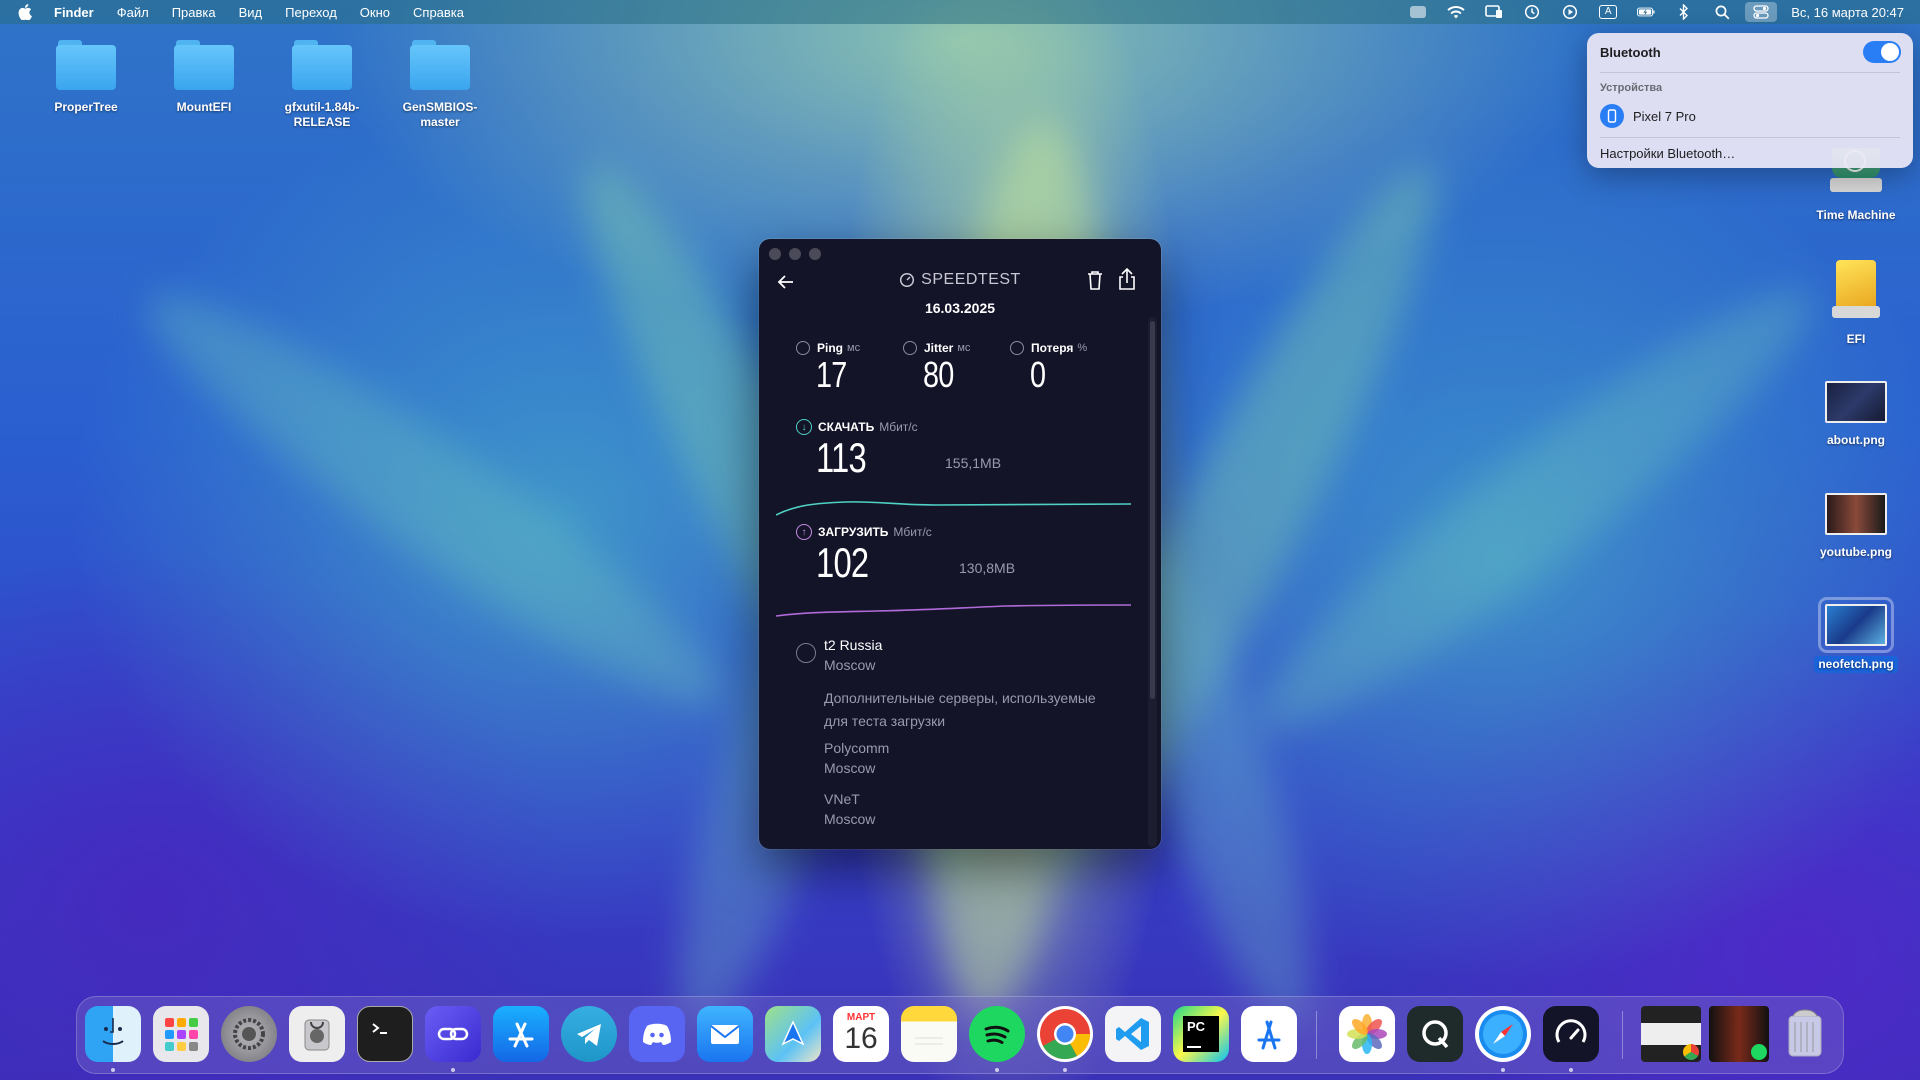 This screenshot has height=1080, width=1920. I want to click on folder-label: ProperTree, so click(86, 107).